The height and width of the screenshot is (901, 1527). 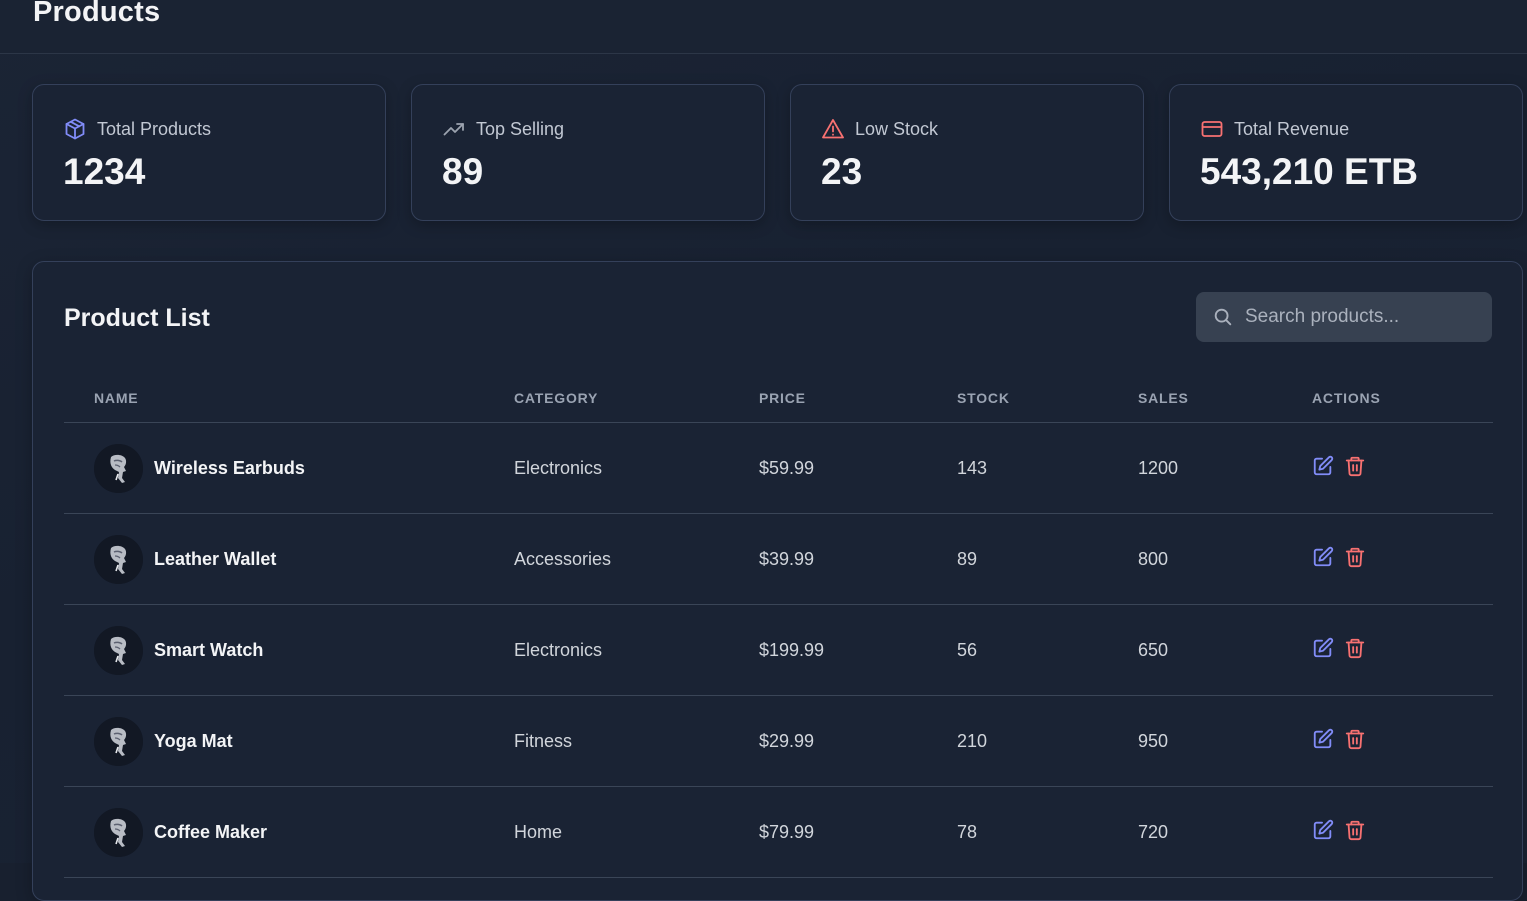 I want to click on search-input, so click(x=1365, y=317).